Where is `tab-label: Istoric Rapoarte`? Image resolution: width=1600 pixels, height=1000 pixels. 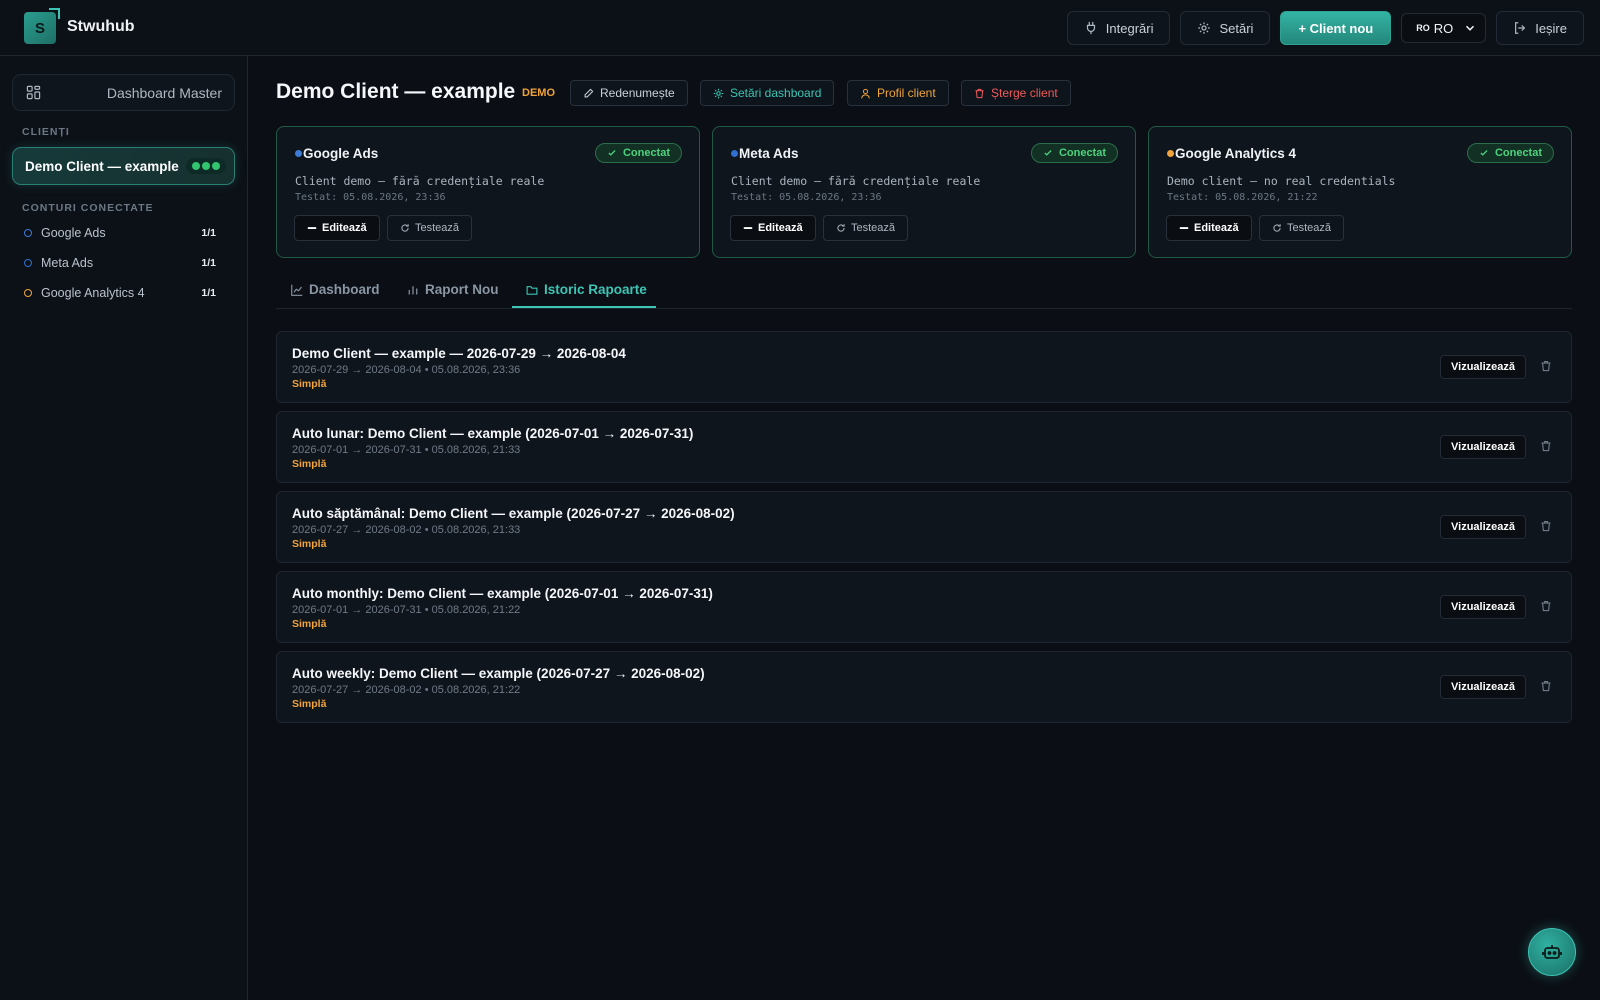
tab-label: Istoric Rapoarte is located at coordinates (595, 289).